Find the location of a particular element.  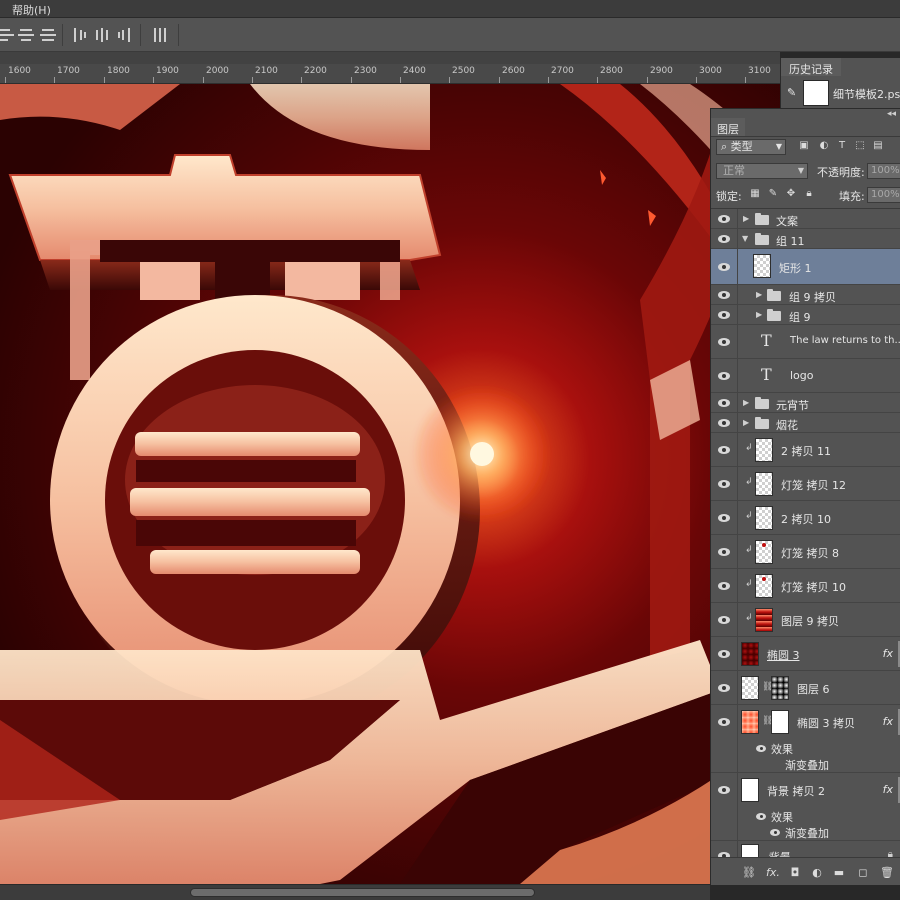

shape-filter-icon: ⬚ is located at coordinates (860, 146).